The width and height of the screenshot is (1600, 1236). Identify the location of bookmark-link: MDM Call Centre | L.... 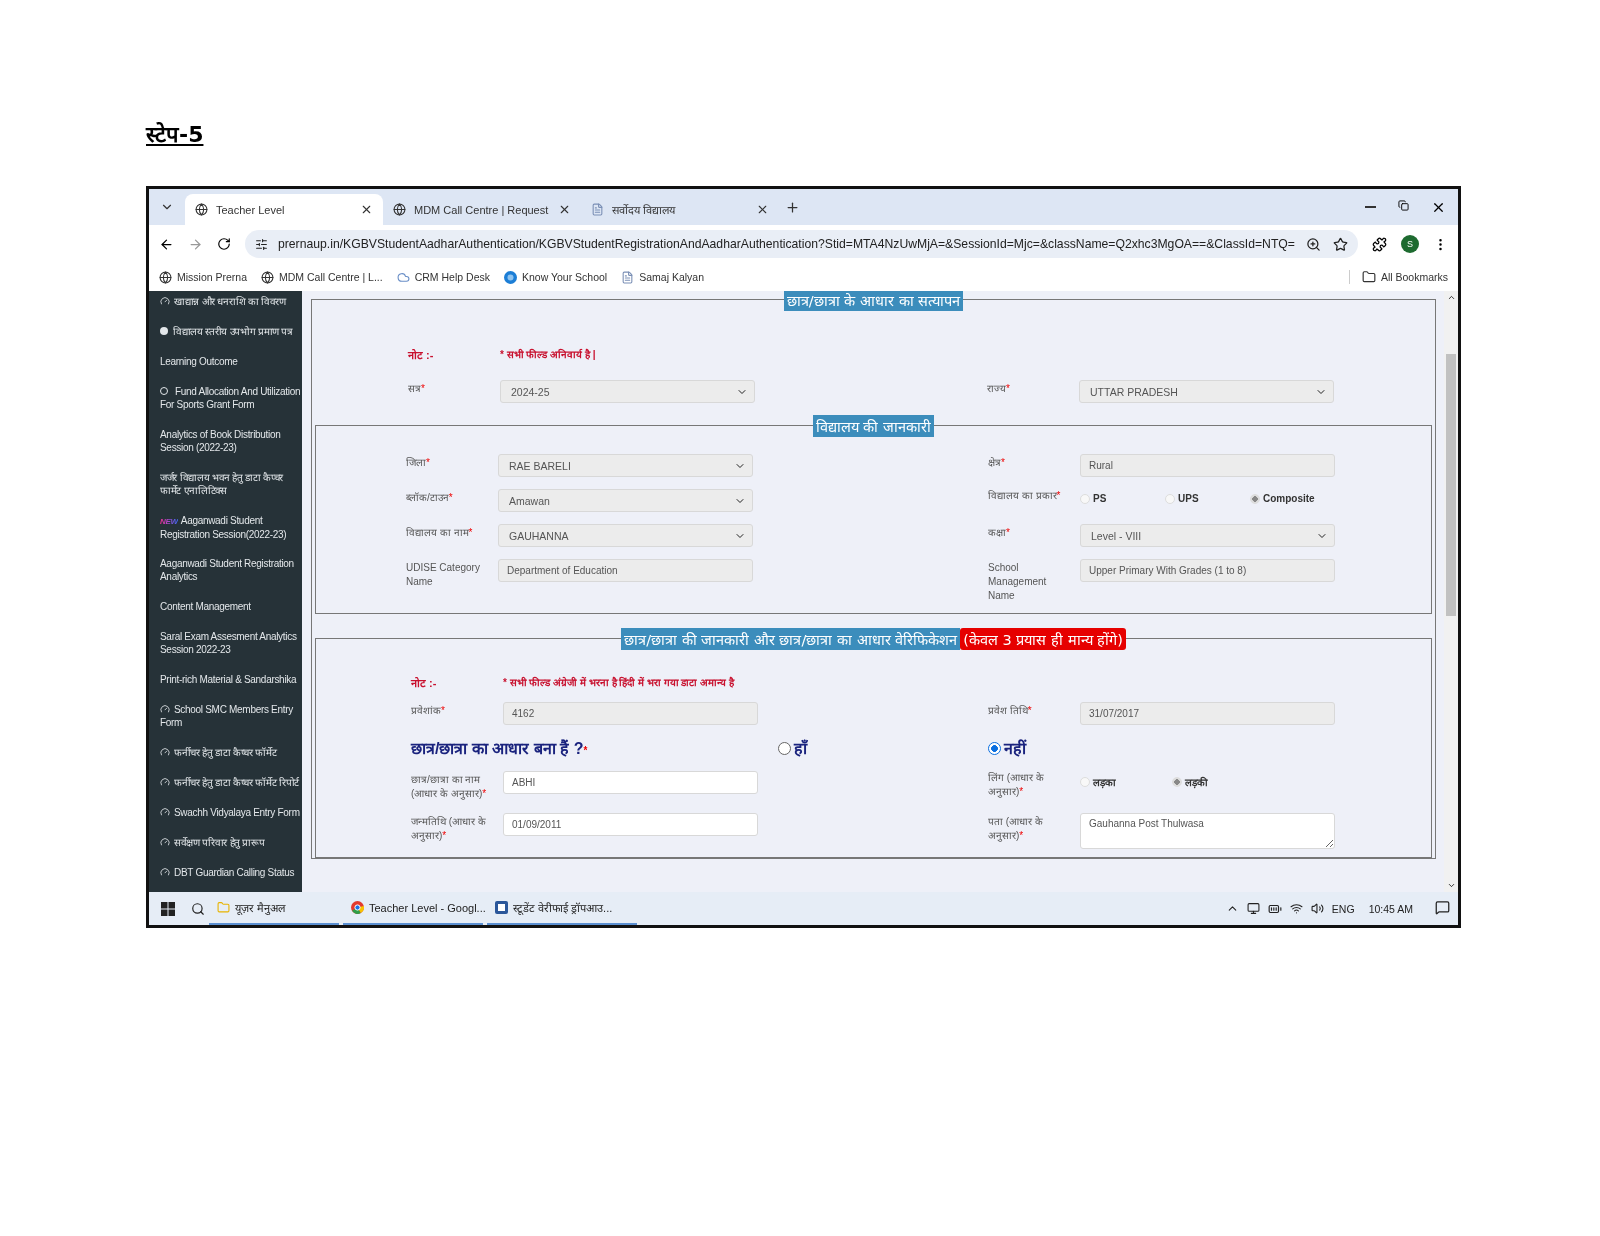
(331, 277).